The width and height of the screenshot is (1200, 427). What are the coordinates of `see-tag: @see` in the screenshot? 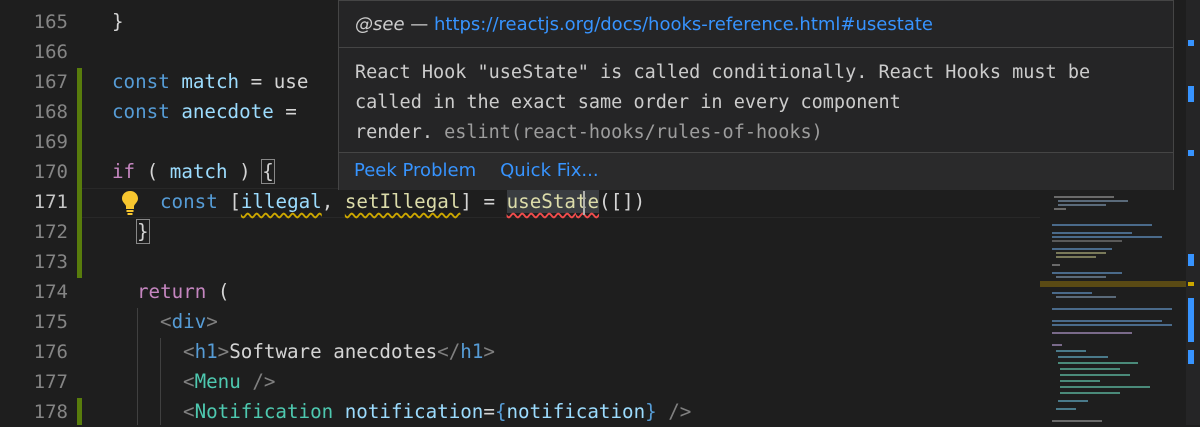 It's located at (380, 24).